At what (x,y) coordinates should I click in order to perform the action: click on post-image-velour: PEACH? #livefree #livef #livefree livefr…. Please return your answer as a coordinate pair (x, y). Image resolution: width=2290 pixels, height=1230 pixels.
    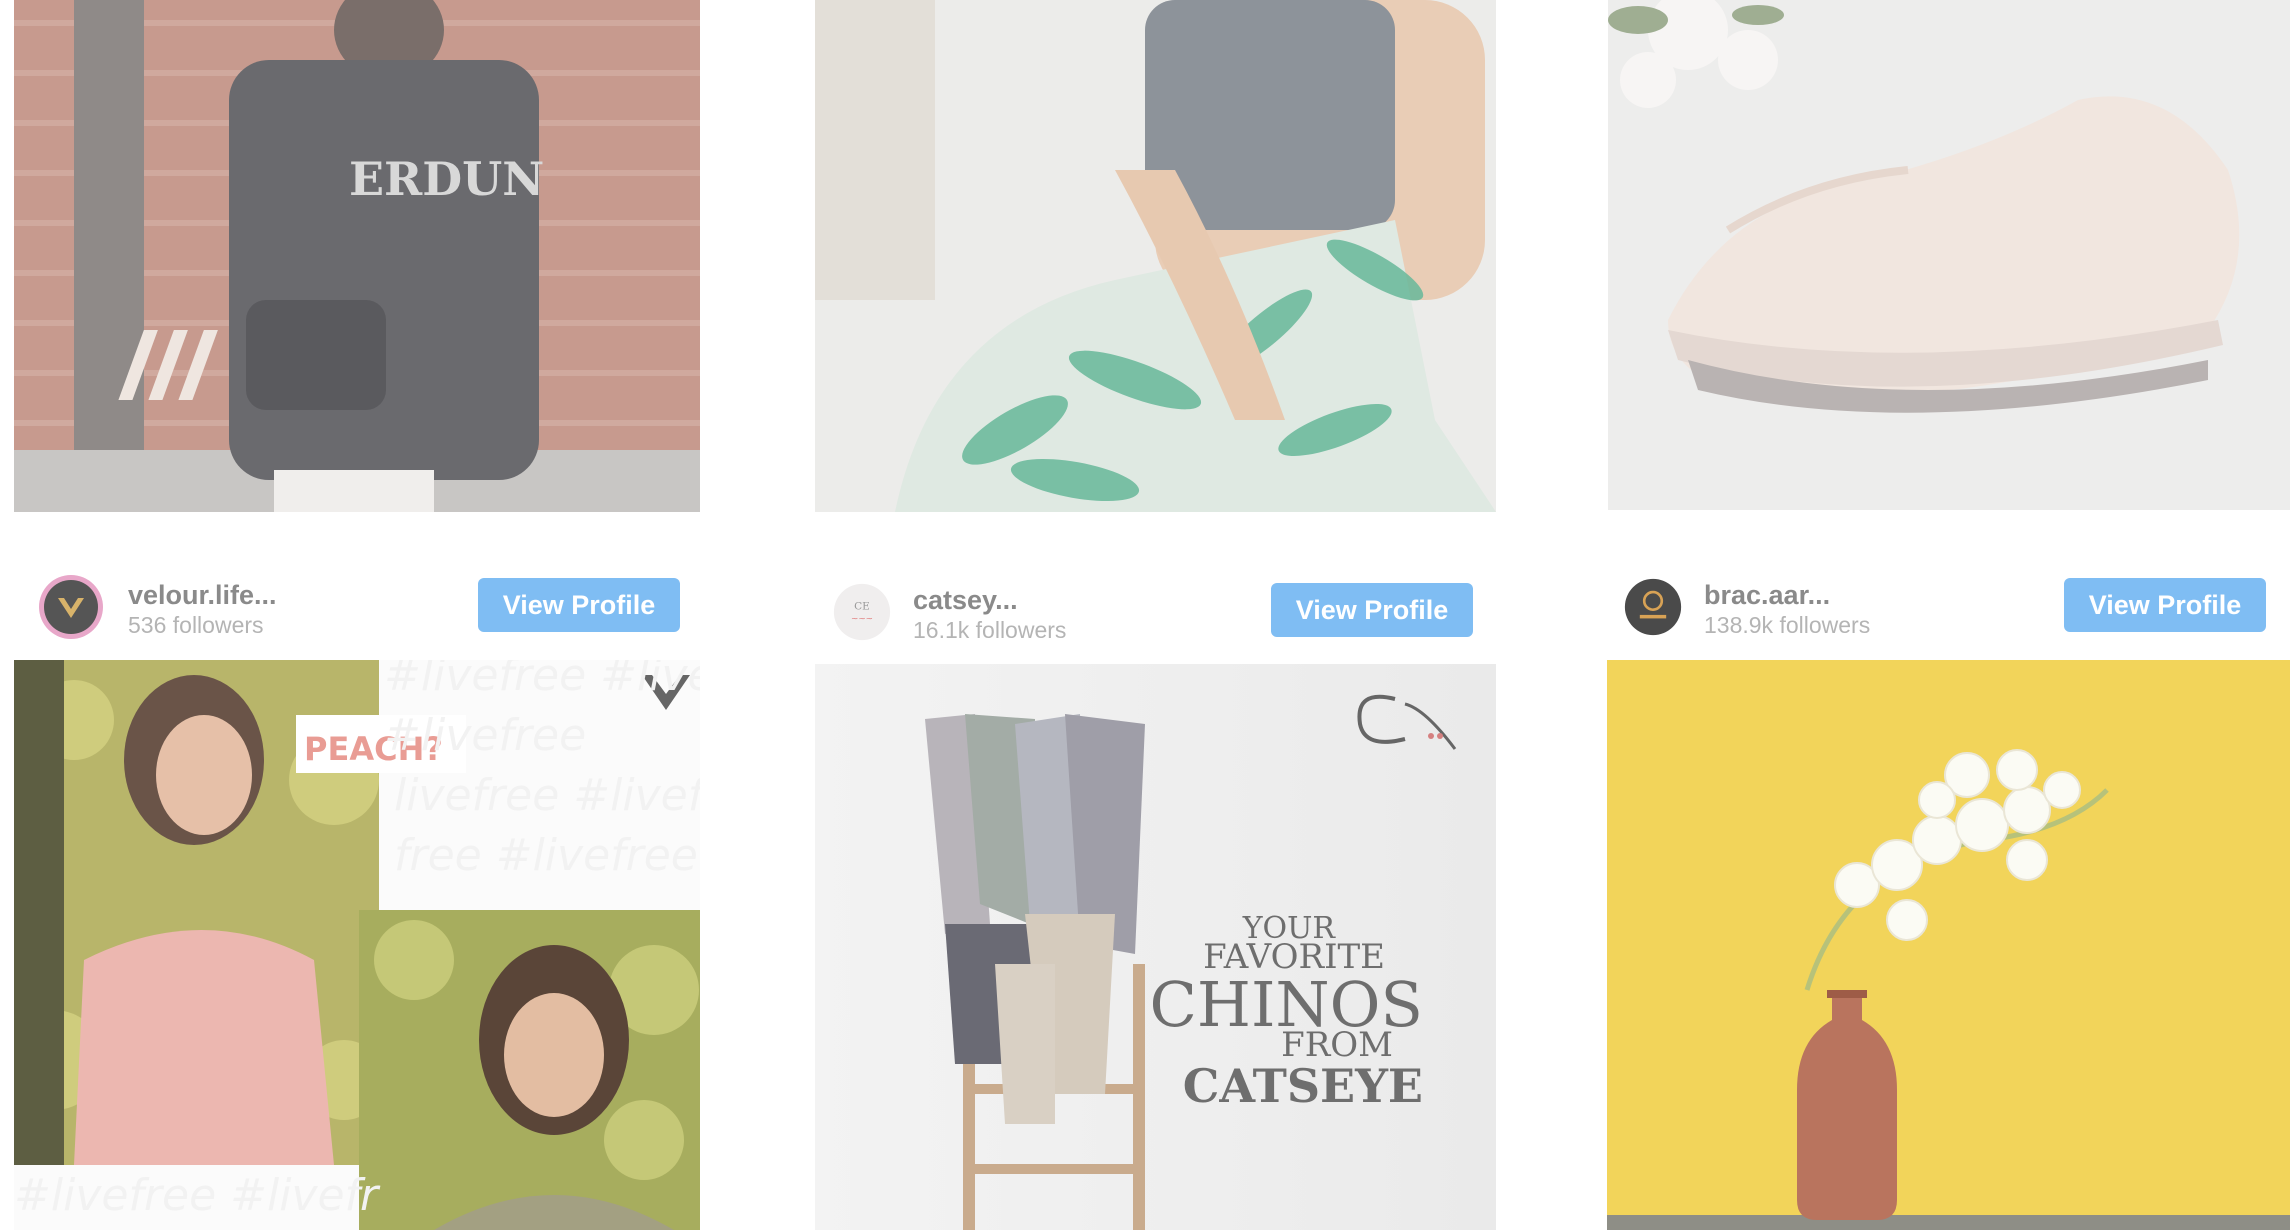
    Looking at the image, I should click on (357, 945).